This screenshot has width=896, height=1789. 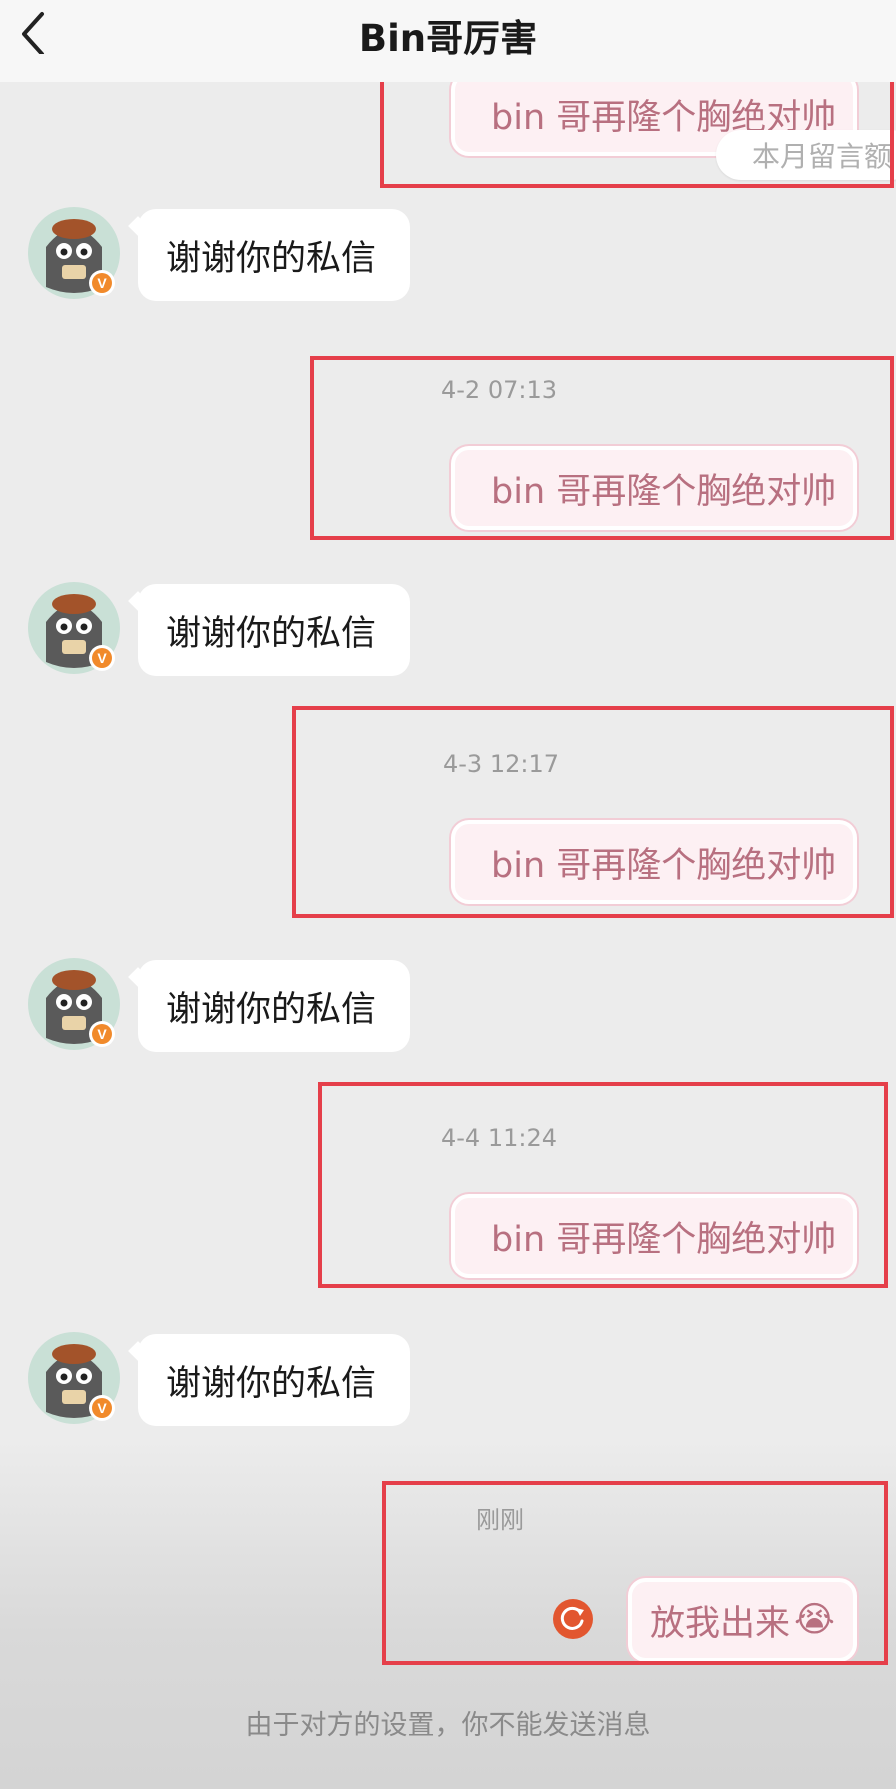 I want to click on message-text: 放我出来, so click(x=720, y=1623).